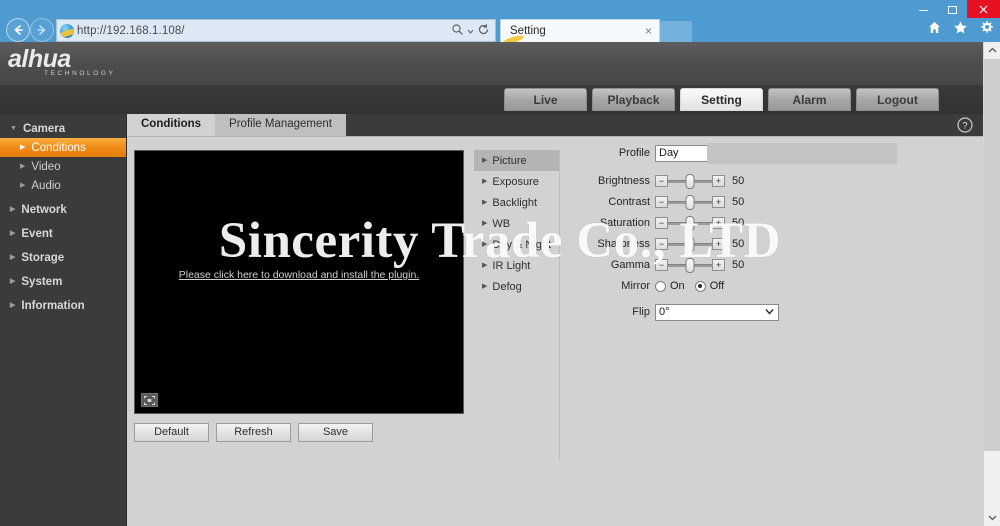 The width and height of the screenshot is (1000, 526). I want to click on logo-subtext: TECHNOLOGY, so click(80, 73).